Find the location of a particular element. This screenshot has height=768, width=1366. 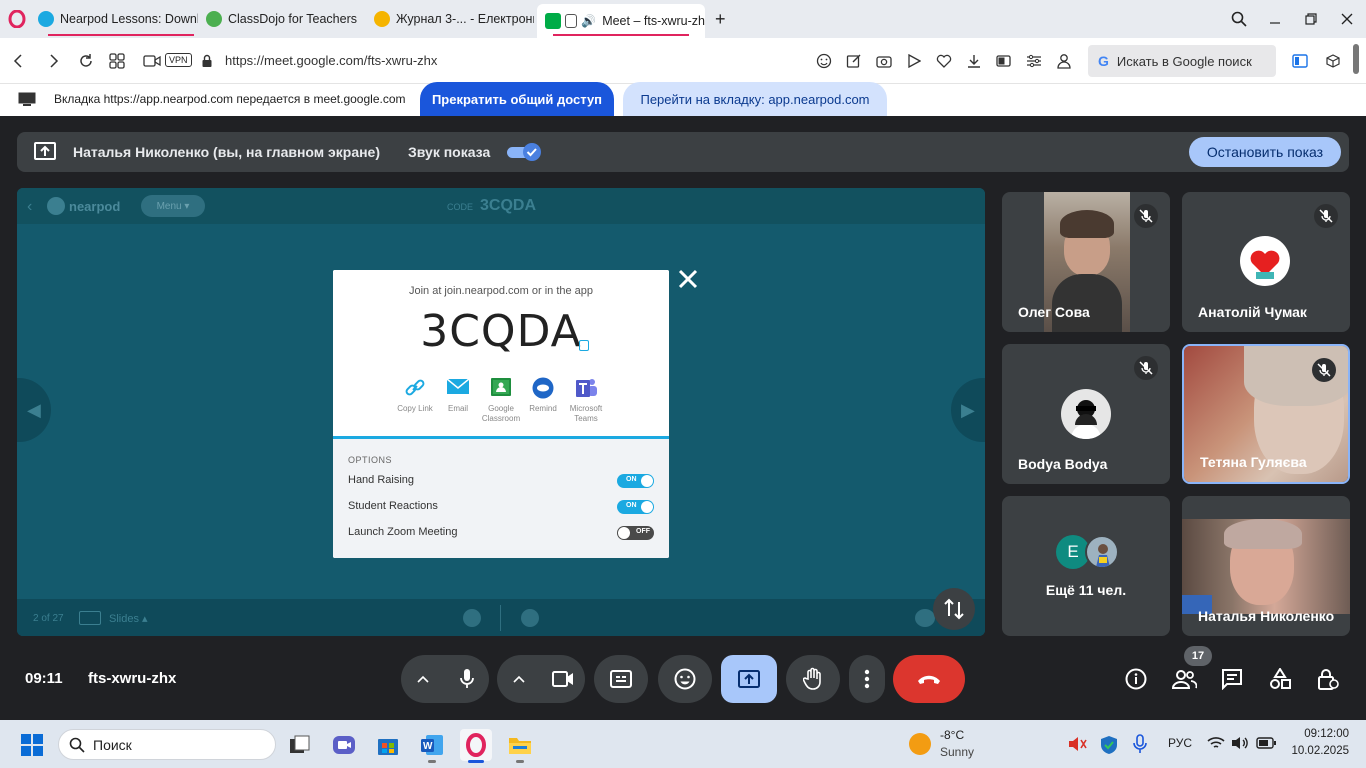

lock-icon is located at coordinates (207, 61).